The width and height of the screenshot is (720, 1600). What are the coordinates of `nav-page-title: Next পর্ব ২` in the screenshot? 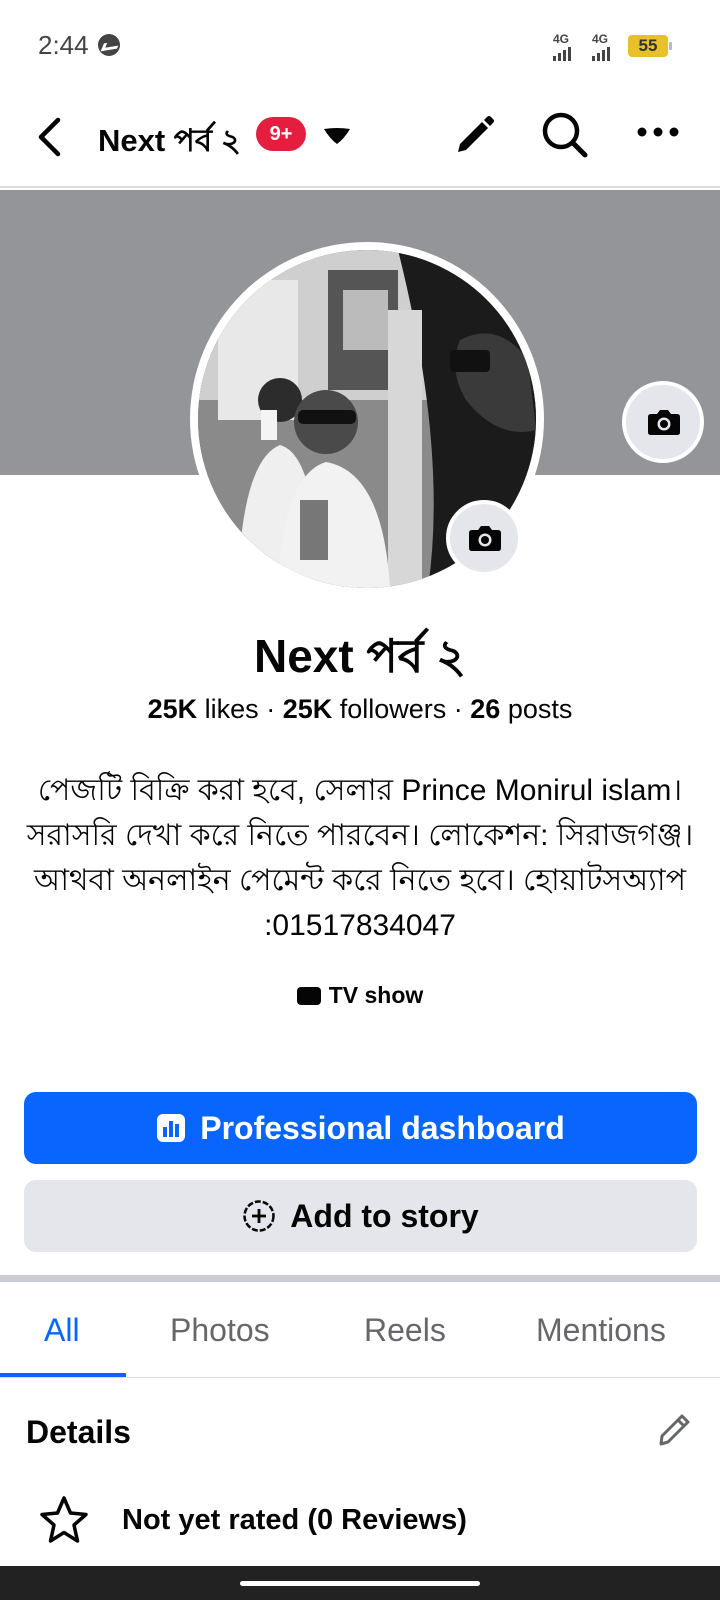 It's located at (169, 143).